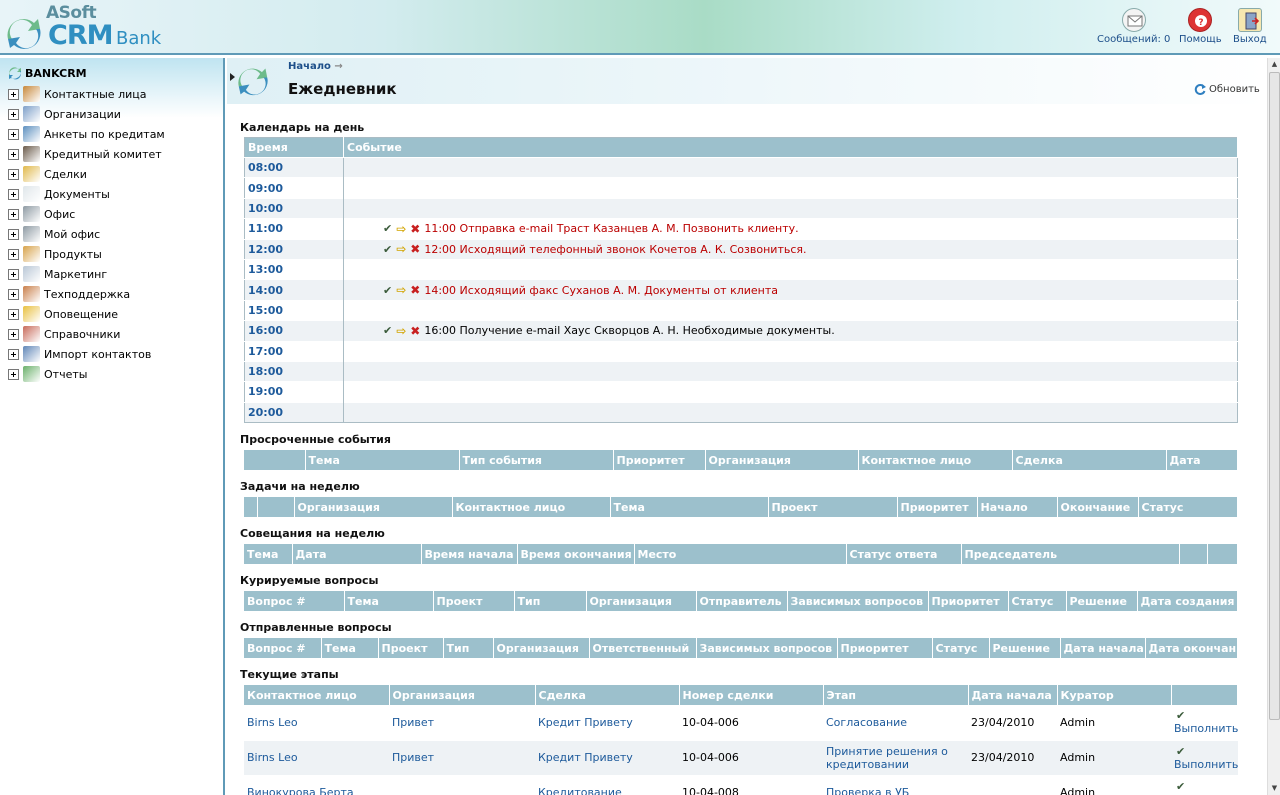  Describe the element at coordinates (541, 648) in the screenshot. I see `sent-col-header: Организация` at that location.